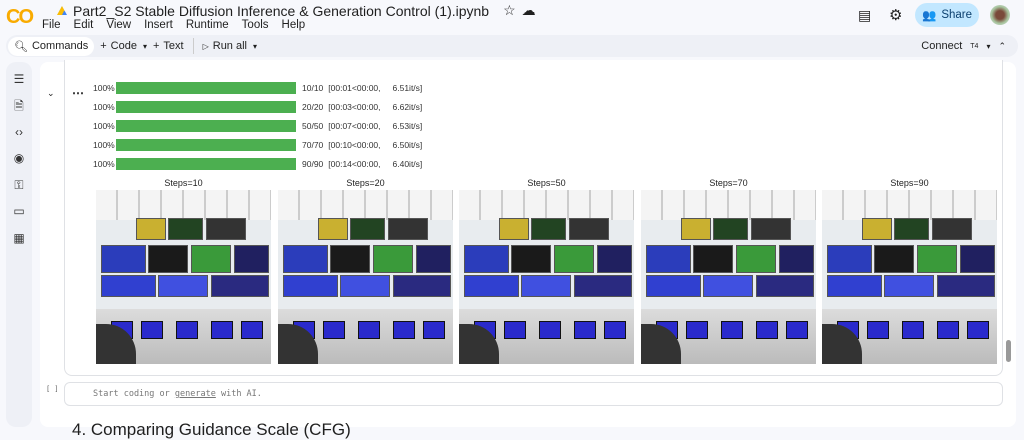 This screenshot has width=1024, height=440. I want to click on left-sidebar: ☰ 🗎 ‹› ◉ ⚿ ▭ ▦, so click(19, 244).